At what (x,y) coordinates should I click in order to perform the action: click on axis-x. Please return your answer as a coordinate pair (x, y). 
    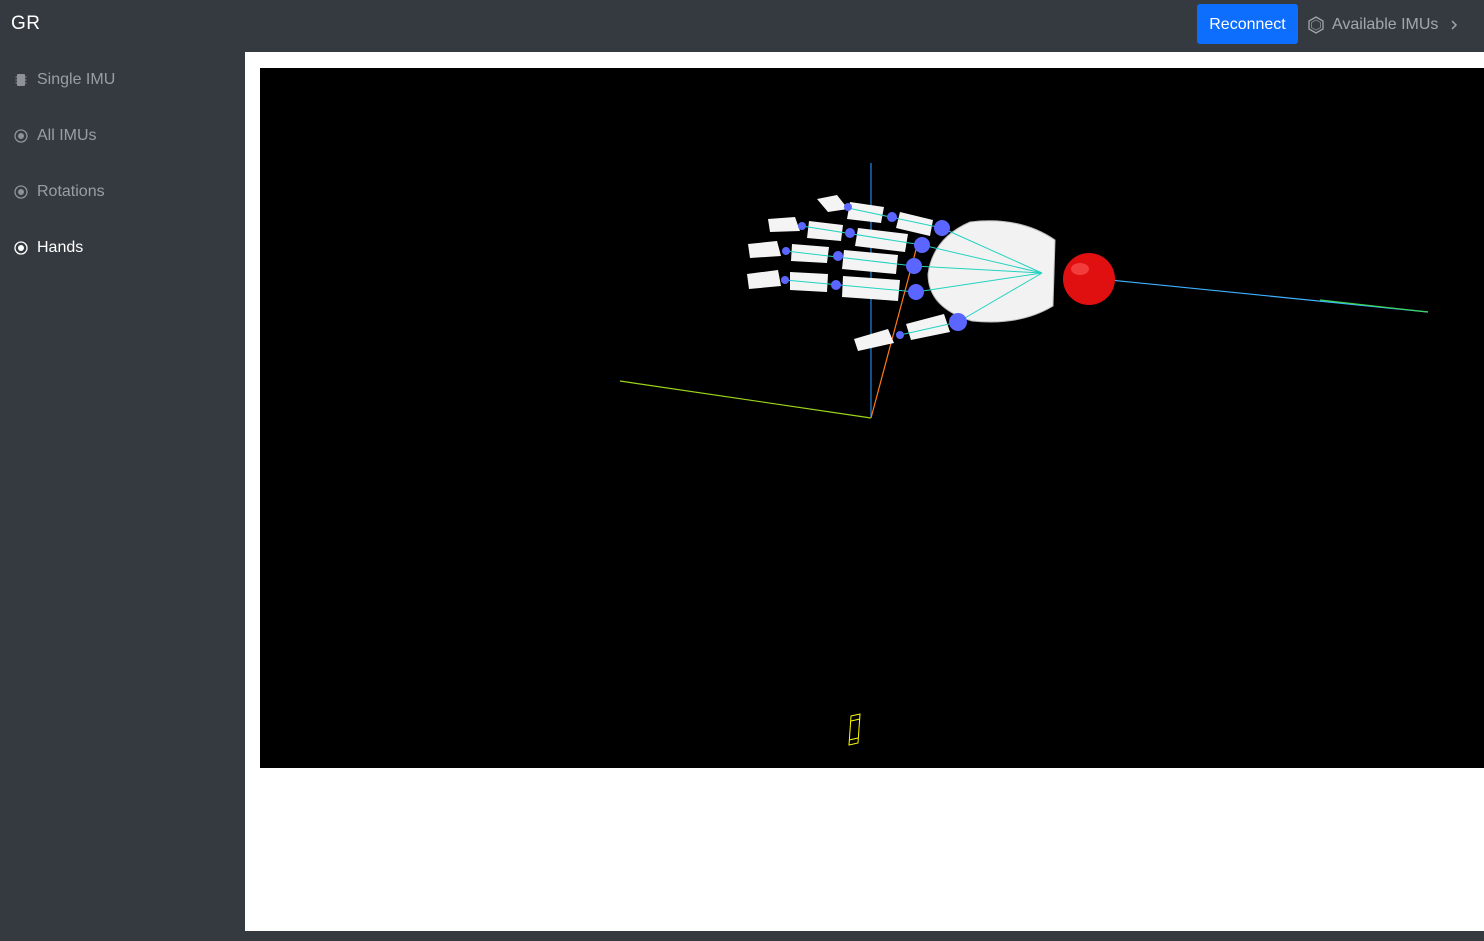
    Looking at the image, I should click on (745, 399).